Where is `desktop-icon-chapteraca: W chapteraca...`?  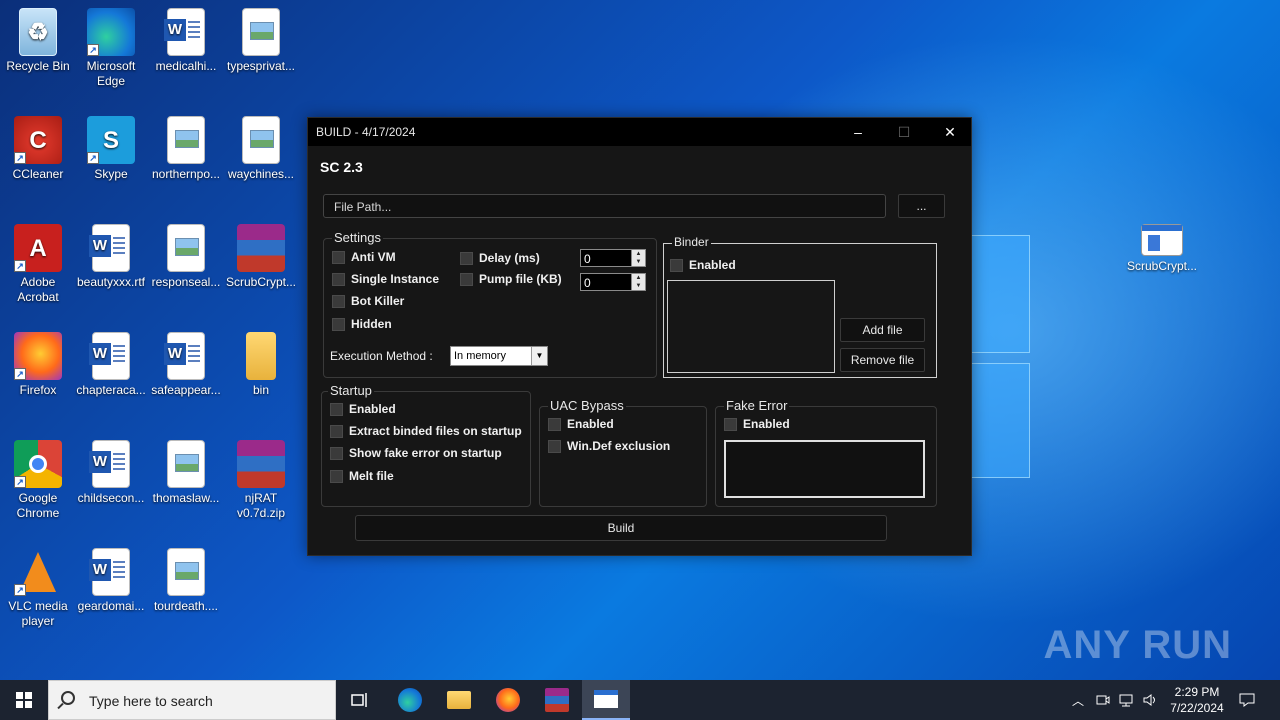
desktop-icon-chapteraca: W chapteraca... is located at coordinates (111, 365).